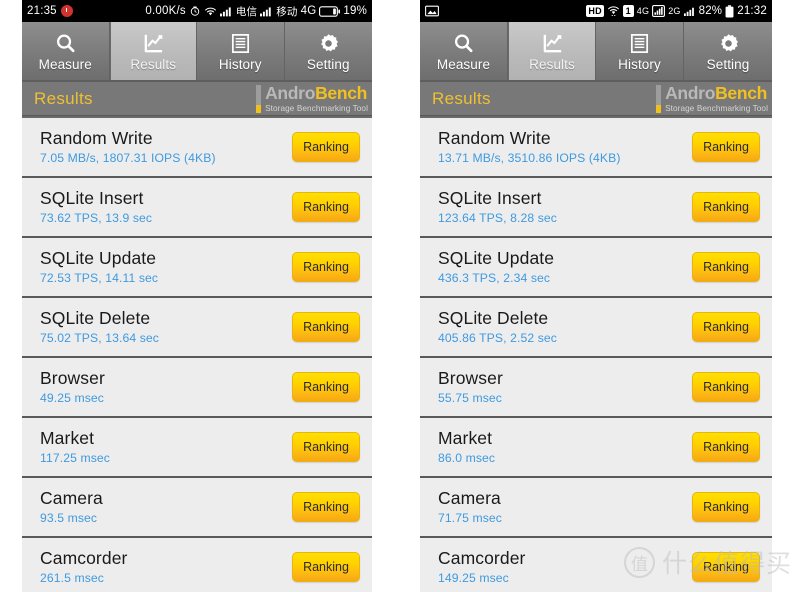 The image size is (800, 592). I want to click on table-row: Camcorder 261.5 msec Ranking, so click(197, 564).